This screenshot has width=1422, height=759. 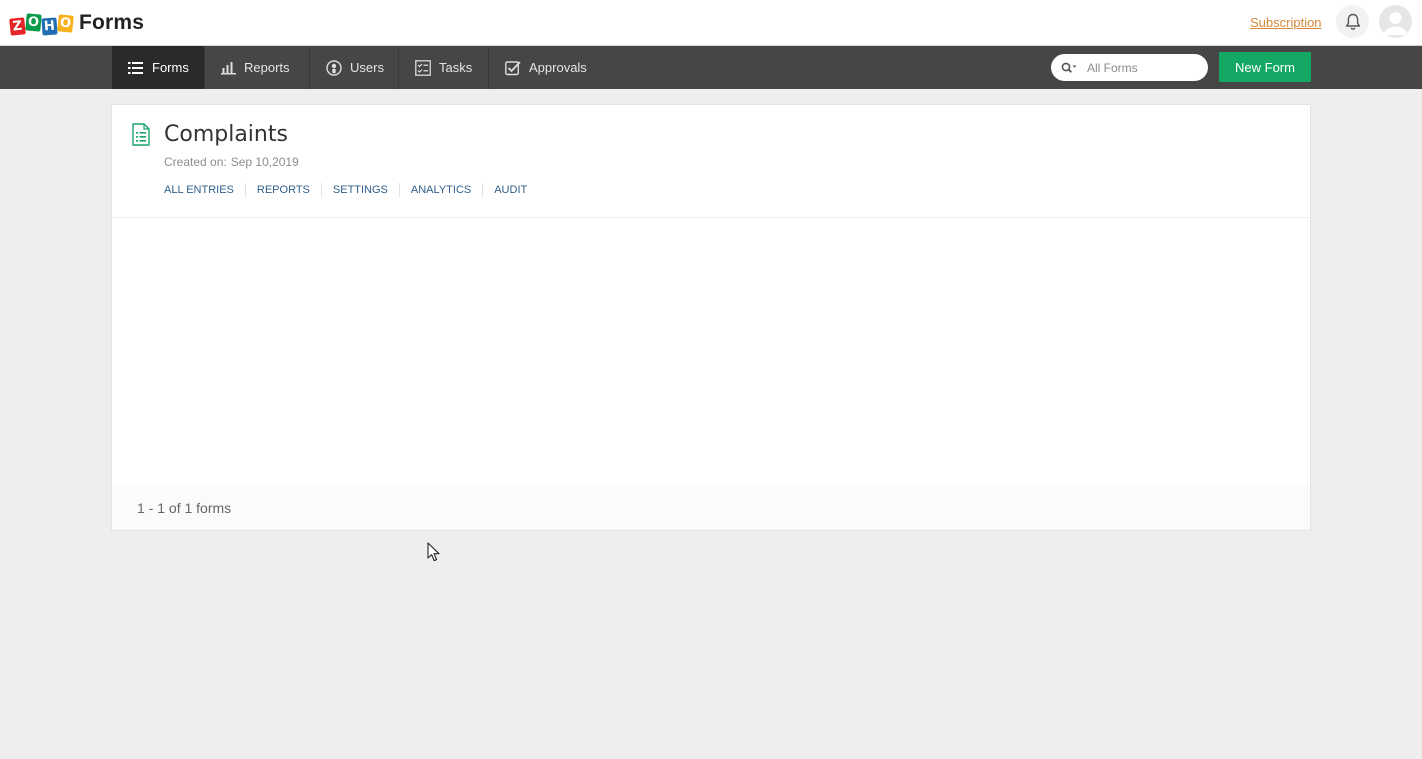 I want to click on mouse-cursor-icon, so click(x=433, y=552).